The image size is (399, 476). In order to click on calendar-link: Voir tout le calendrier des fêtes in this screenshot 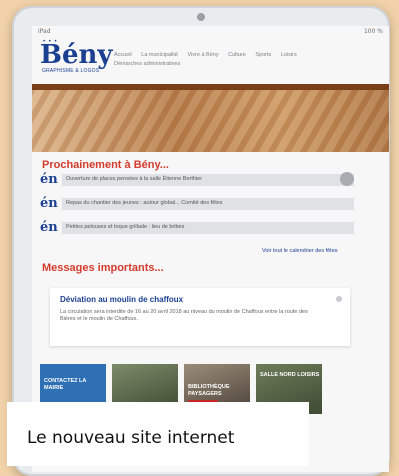, I will do `click(300, 251)`.